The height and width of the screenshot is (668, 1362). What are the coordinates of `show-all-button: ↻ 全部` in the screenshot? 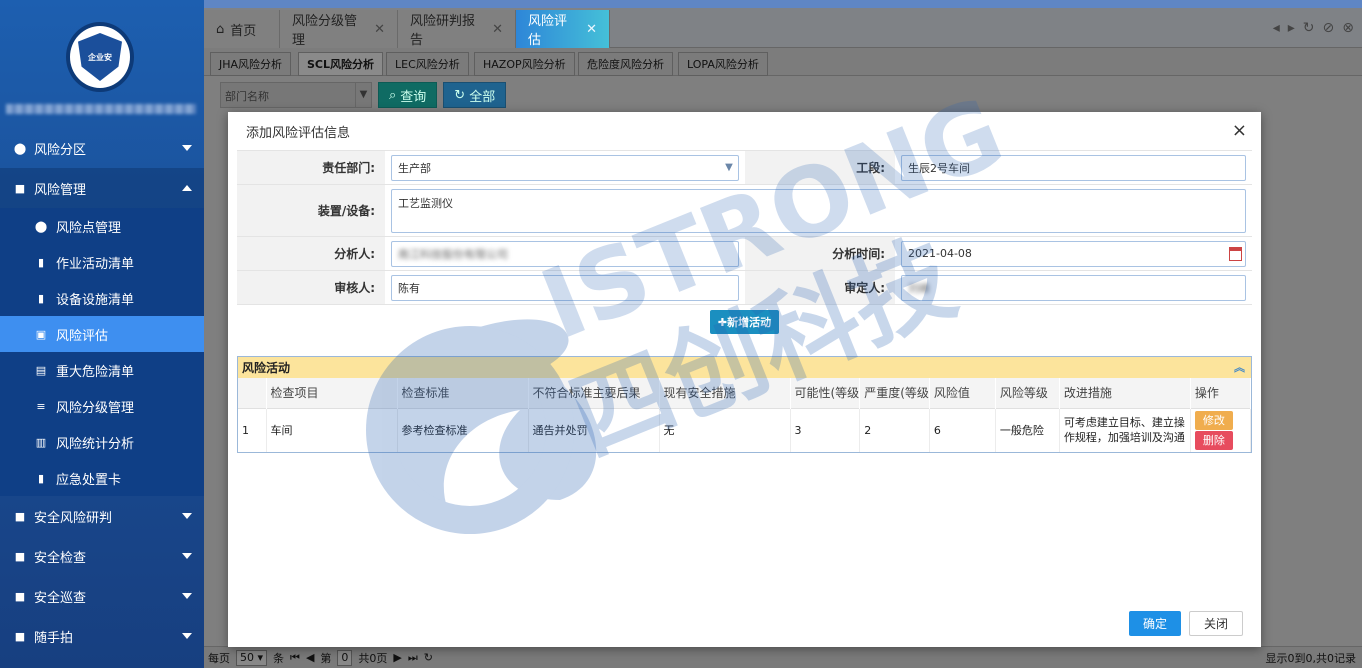 It's located at (475, 95).